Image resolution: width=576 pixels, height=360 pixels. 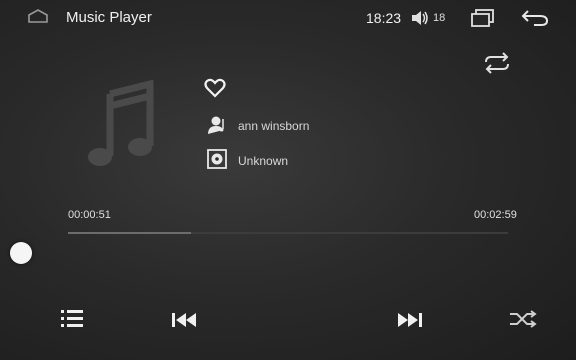 I want to click on album-art, so click(x=122, y=126).